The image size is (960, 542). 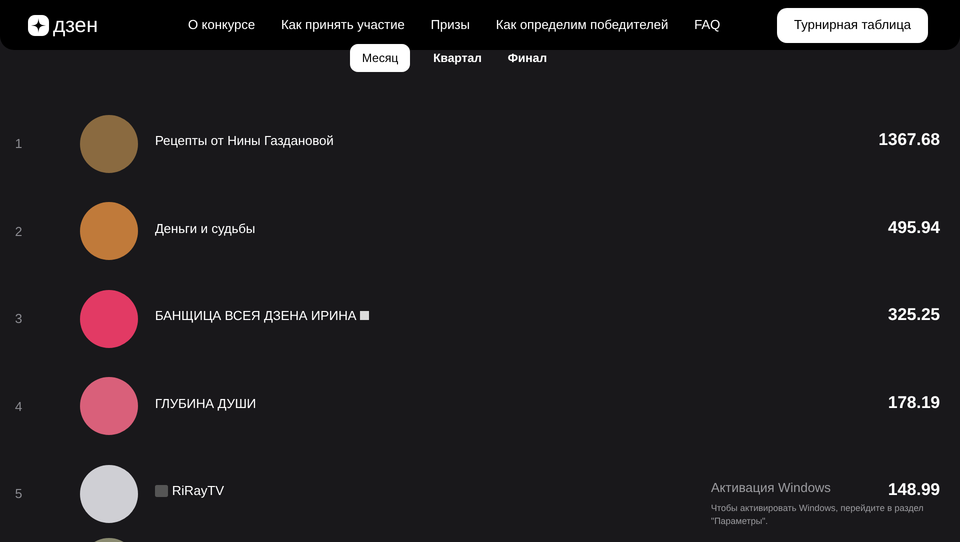 I want to click on score-value: 148.99, so click(x=914, y=490).